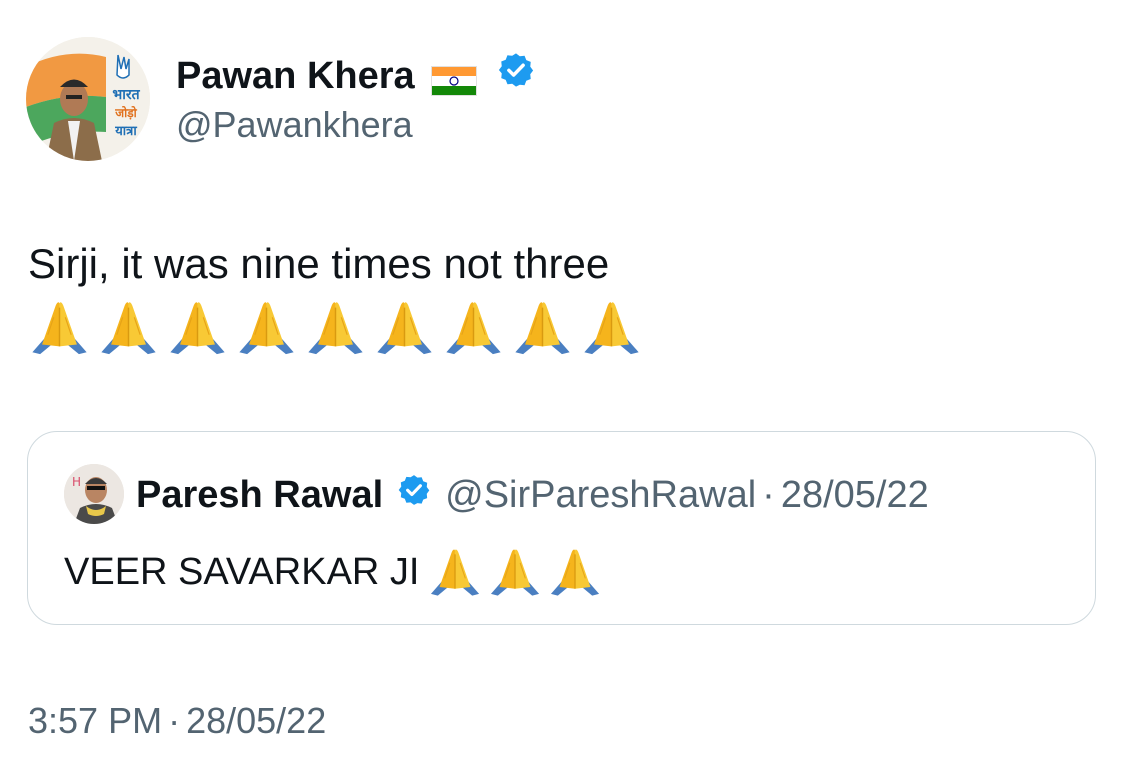 The width and height of the screenshot is (1125, 758). I want to click on quoted-header: Paresh Rawal @SirPareshRawal · 28/05/22, so click(532, 495).